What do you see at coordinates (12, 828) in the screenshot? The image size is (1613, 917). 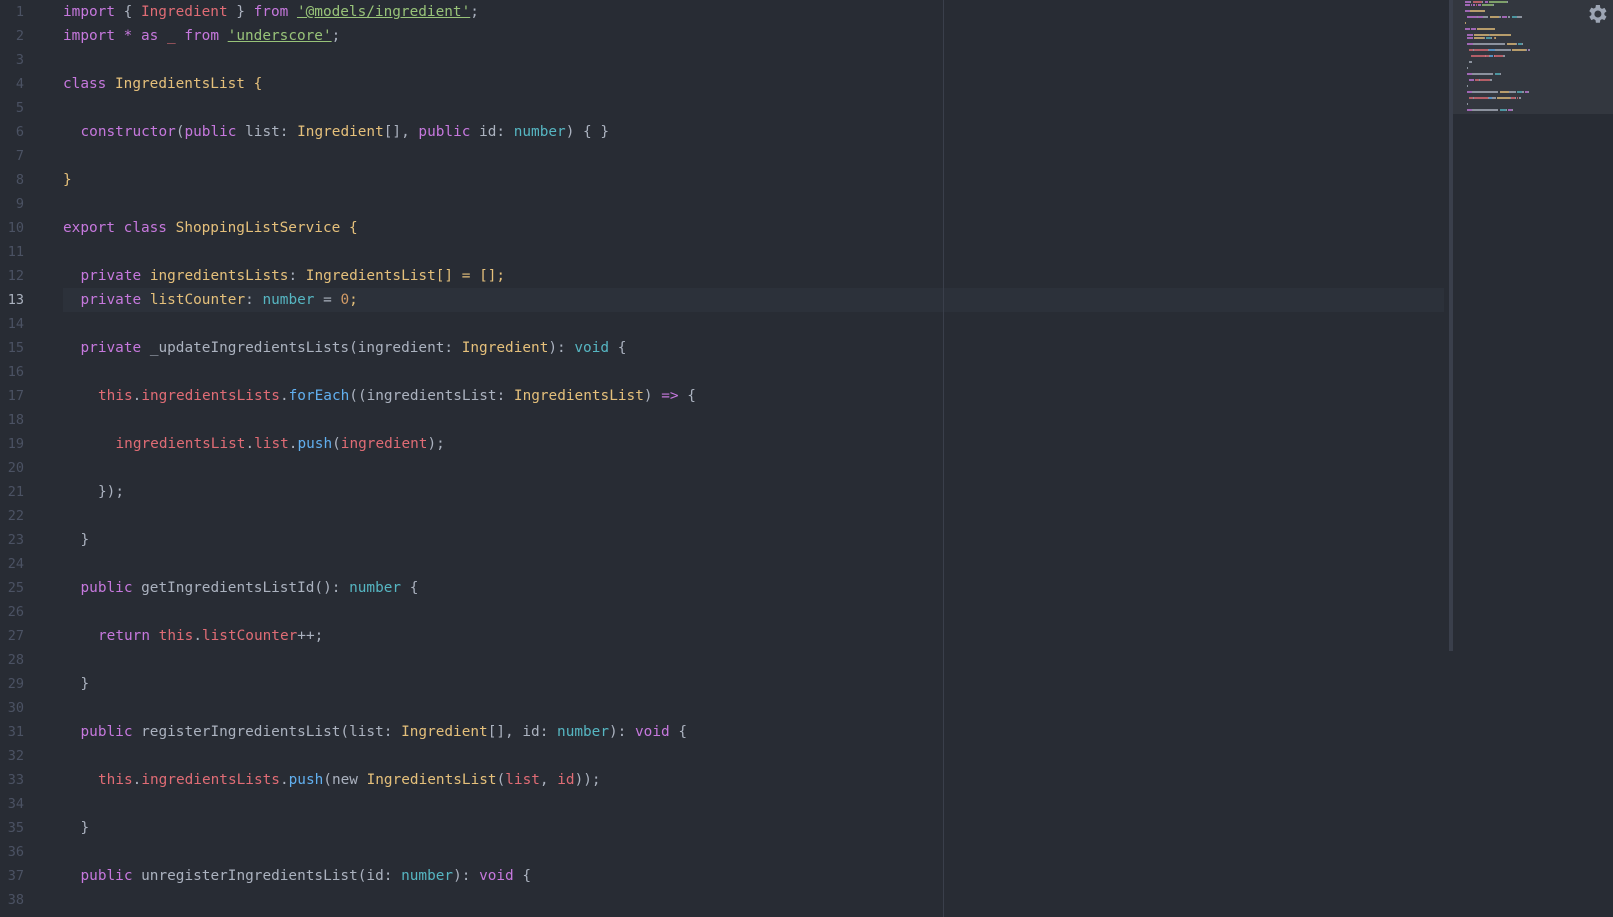 I see `line-number: 35` at bounding box center [12, 828].